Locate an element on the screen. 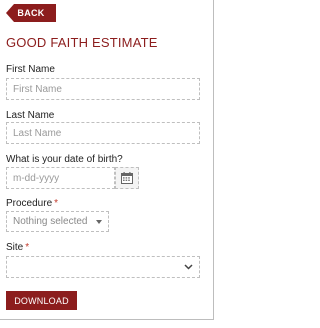 This screenshot has width=320, height=328. back-button: BACK is located at coordinates (31, 13).